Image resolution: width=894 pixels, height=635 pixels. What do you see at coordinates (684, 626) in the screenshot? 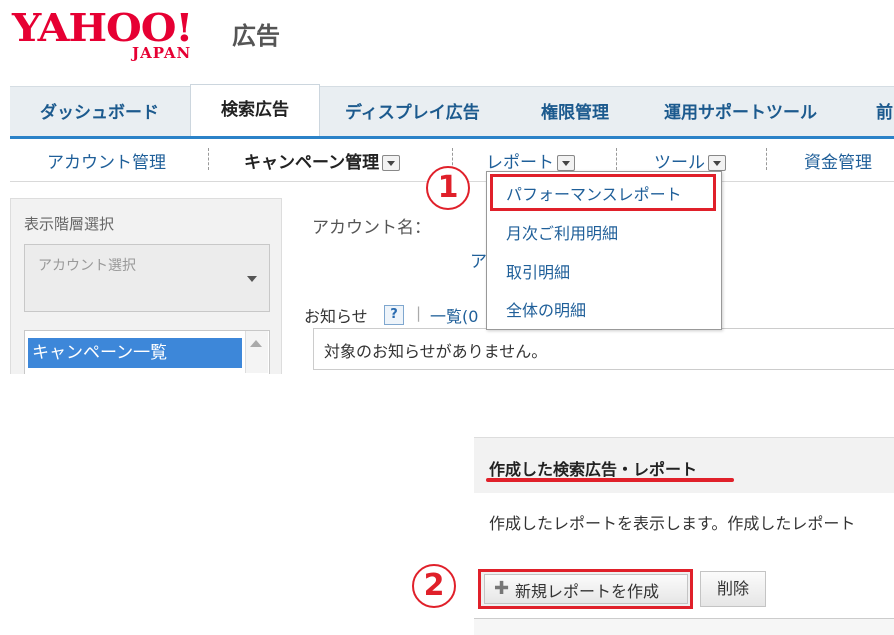
I see `report-table-header` at bounding box center [684, 626].